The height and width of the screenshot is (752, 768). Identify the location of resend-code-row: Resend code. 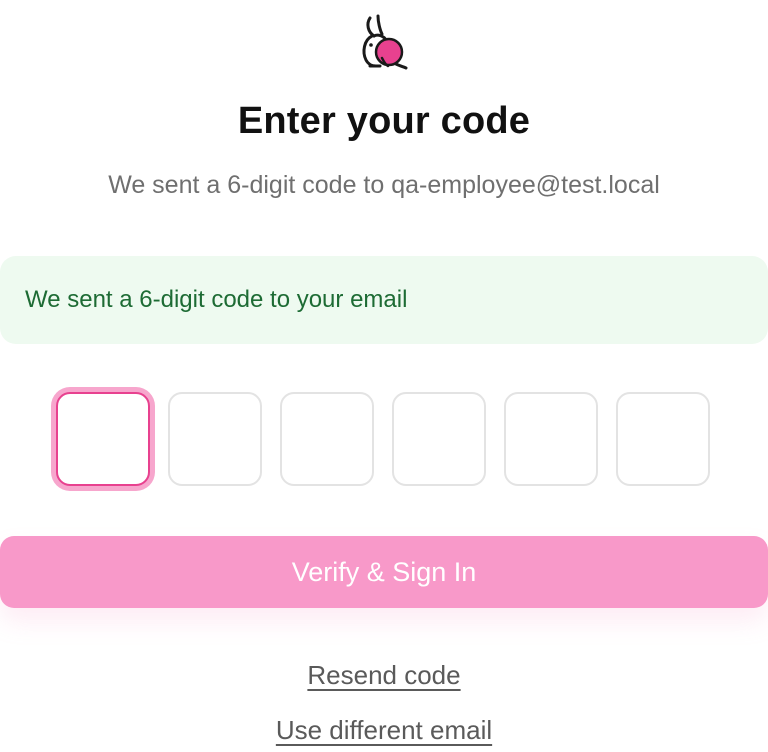
(384, 675).